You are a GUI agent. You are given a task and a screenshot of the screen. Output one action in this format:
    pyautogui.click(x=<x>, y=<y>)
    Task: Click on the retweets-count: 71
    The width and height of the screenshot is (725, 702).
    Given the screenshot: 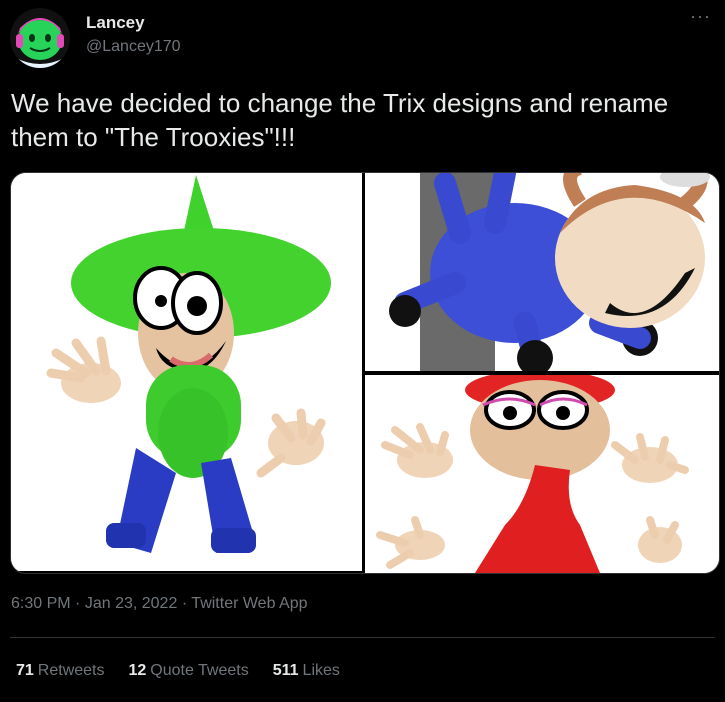 What is the action you would take?
    pyautogui.click(x=25, y=670)
    